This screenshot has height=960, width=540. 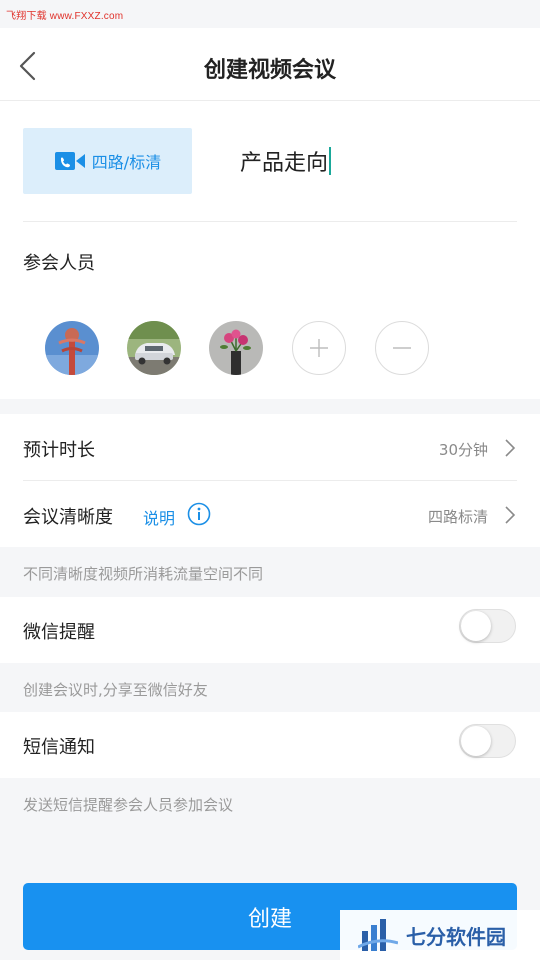 What do you see at coordinates (284, 163) in the screenshot?
I see `meeting-name-text: 产品走向` at bounding box center [284, 163].